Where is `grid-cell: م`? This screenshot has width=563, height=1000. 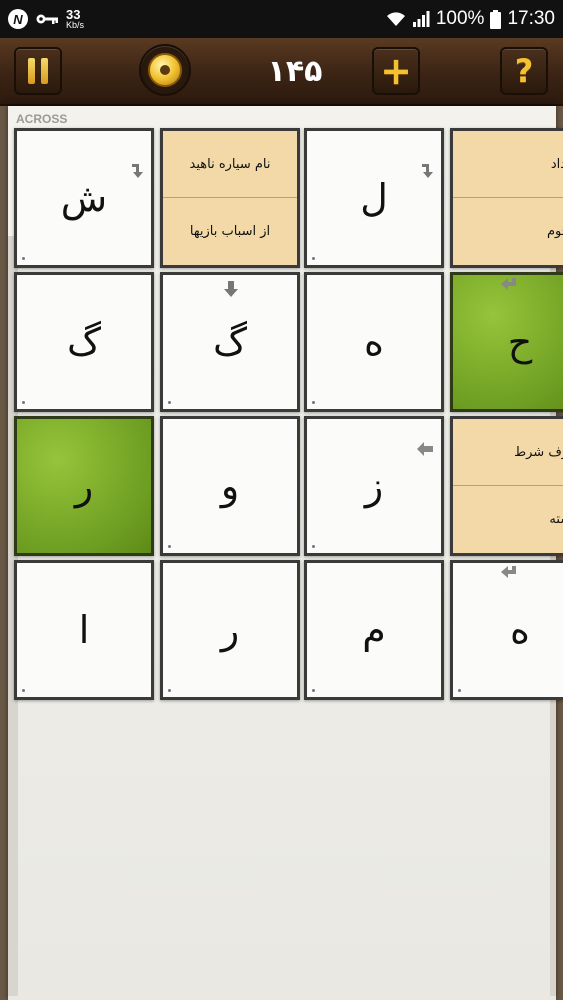
grid-cell: م is located at coordinates (374, 630).